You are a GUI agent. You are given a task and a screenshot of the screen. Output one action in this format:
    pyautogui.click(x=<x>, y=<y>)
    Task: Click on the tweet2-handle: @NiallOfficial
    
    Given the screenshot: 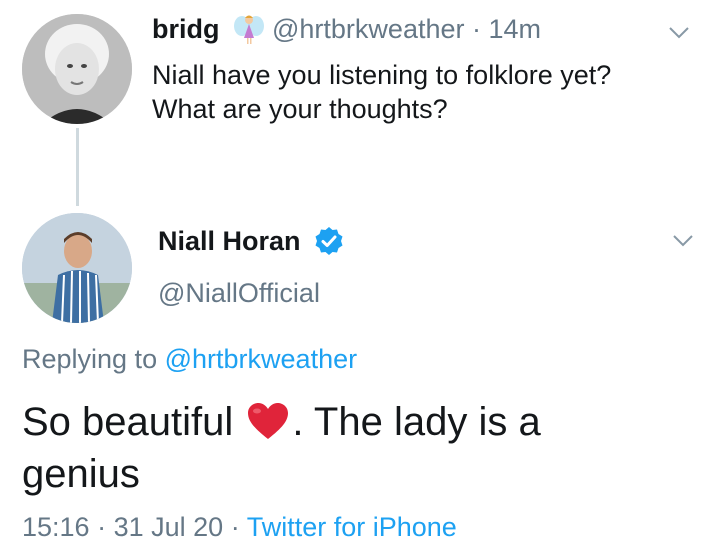 What is the action you would take?
    pyautogui.click(x=239, y=293)
    